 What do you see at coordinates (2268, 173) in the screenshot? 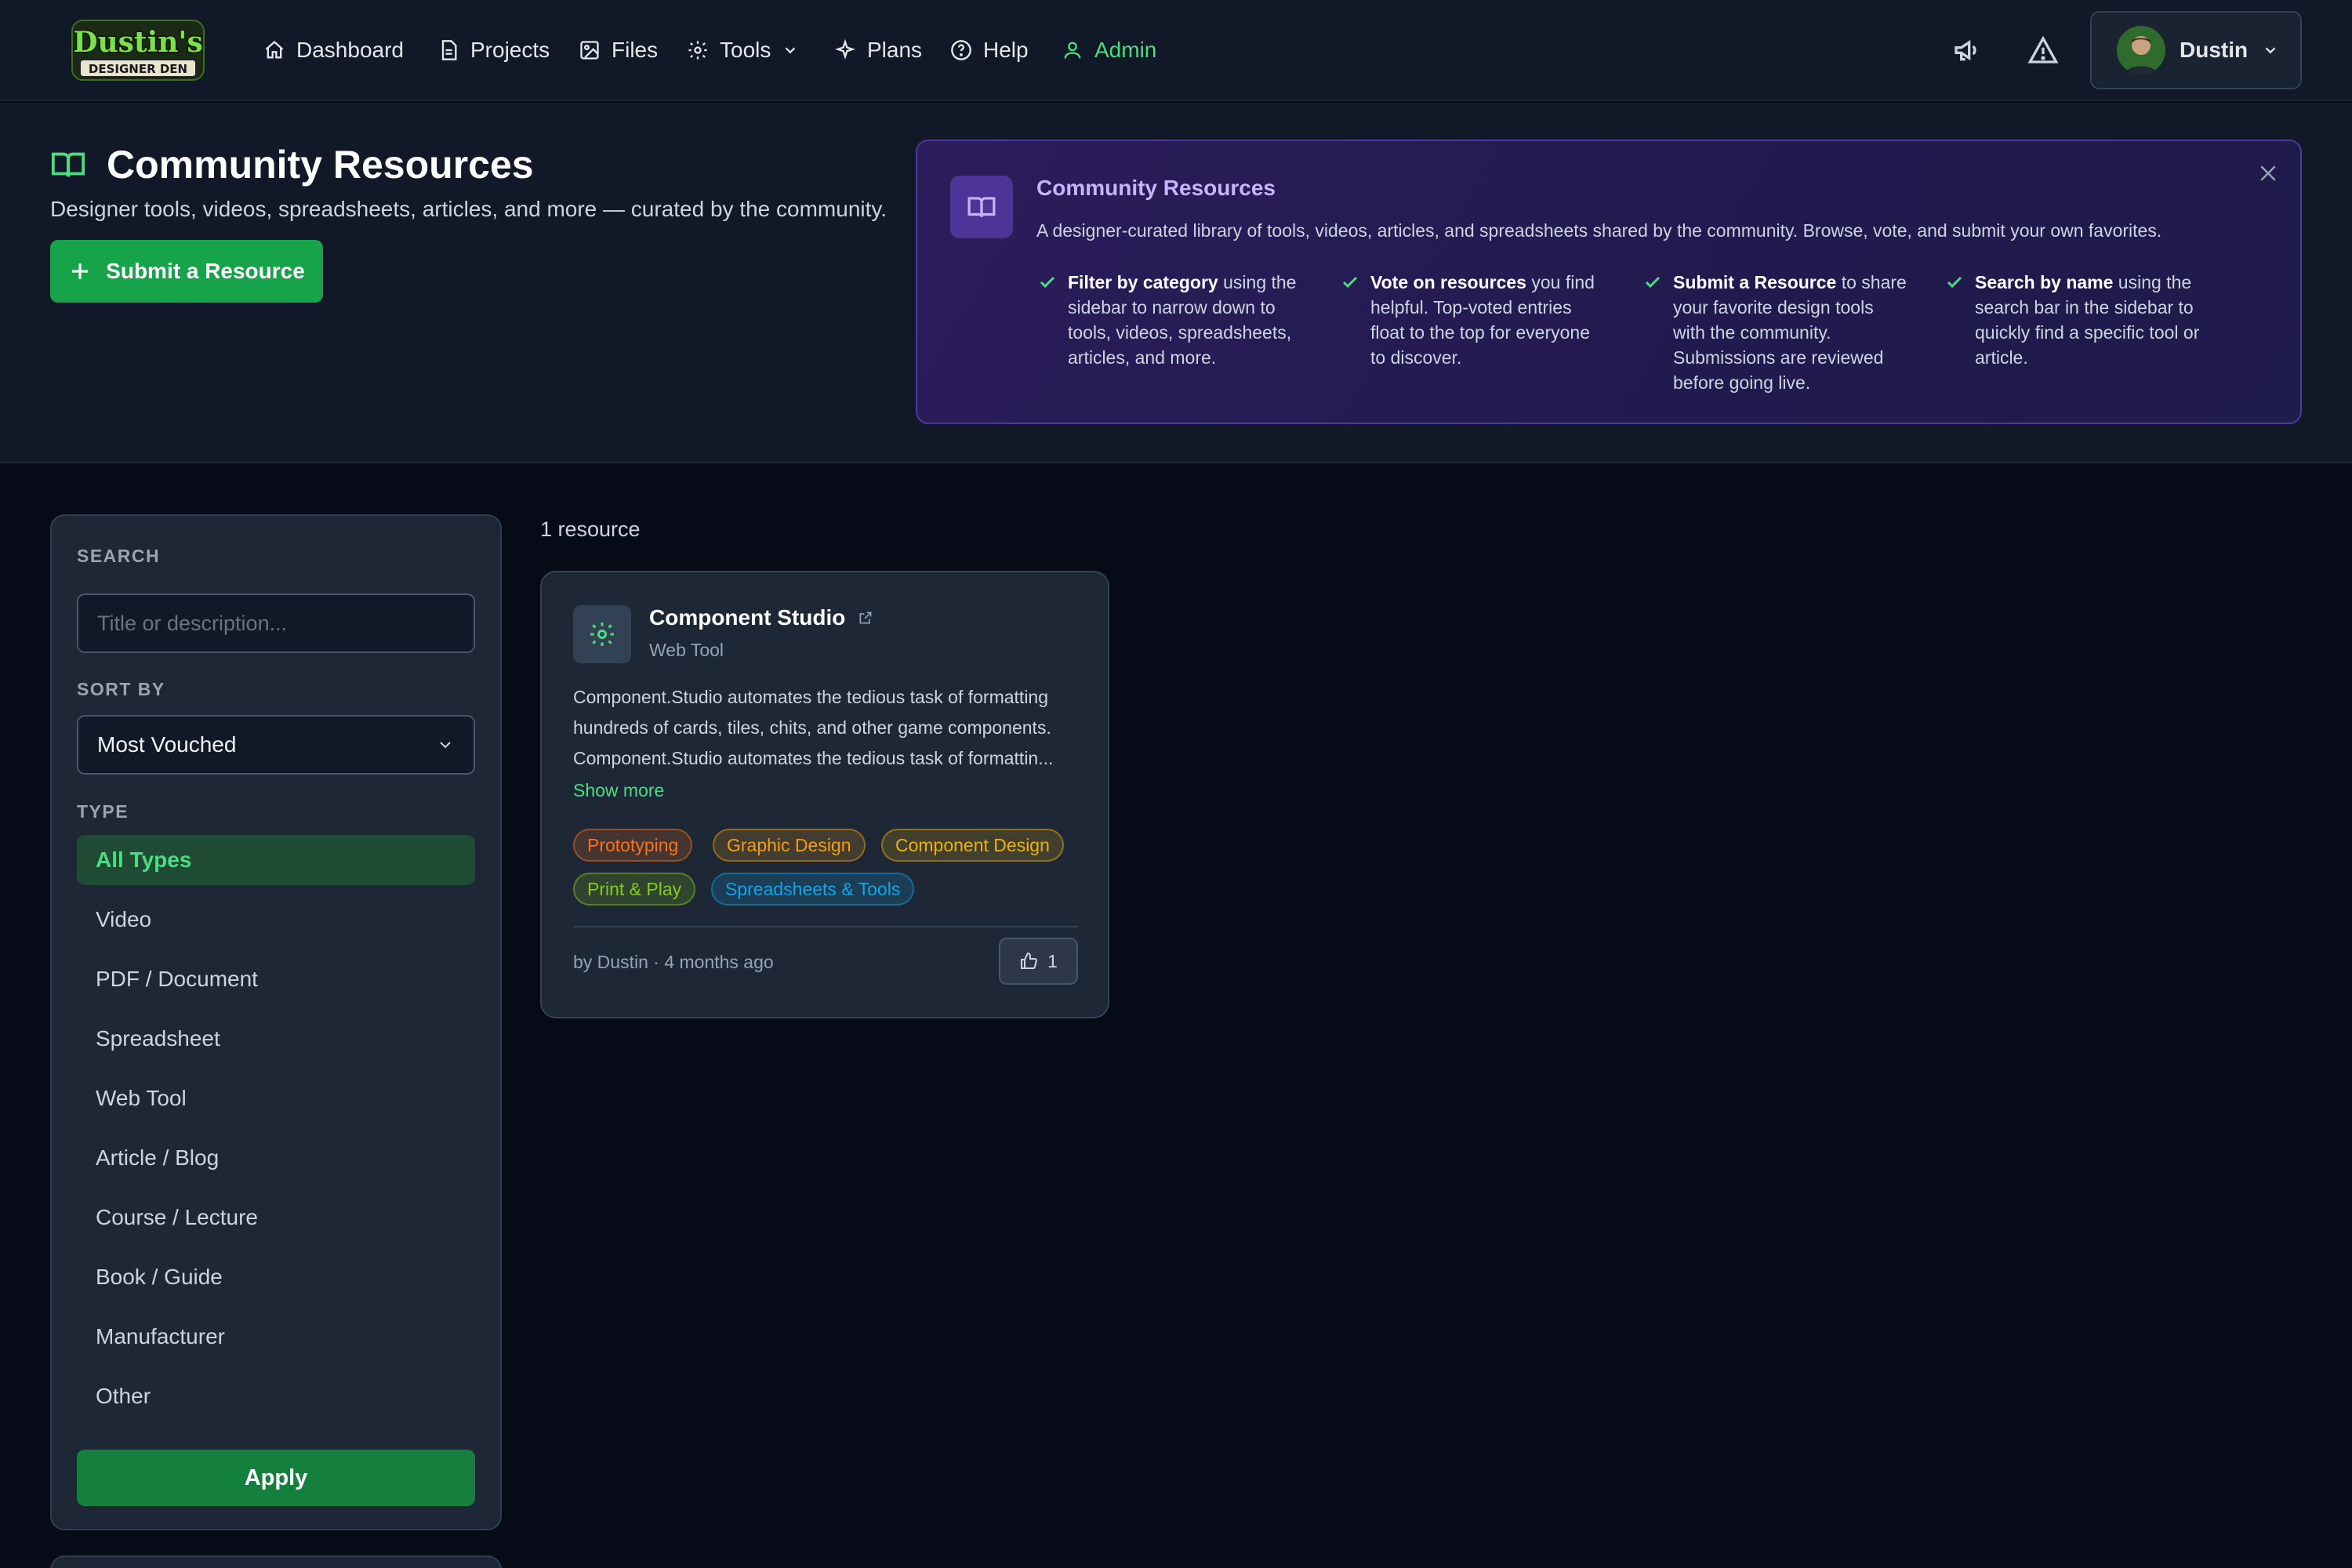
I see `close-icon` at bounding box center [2268, 173].